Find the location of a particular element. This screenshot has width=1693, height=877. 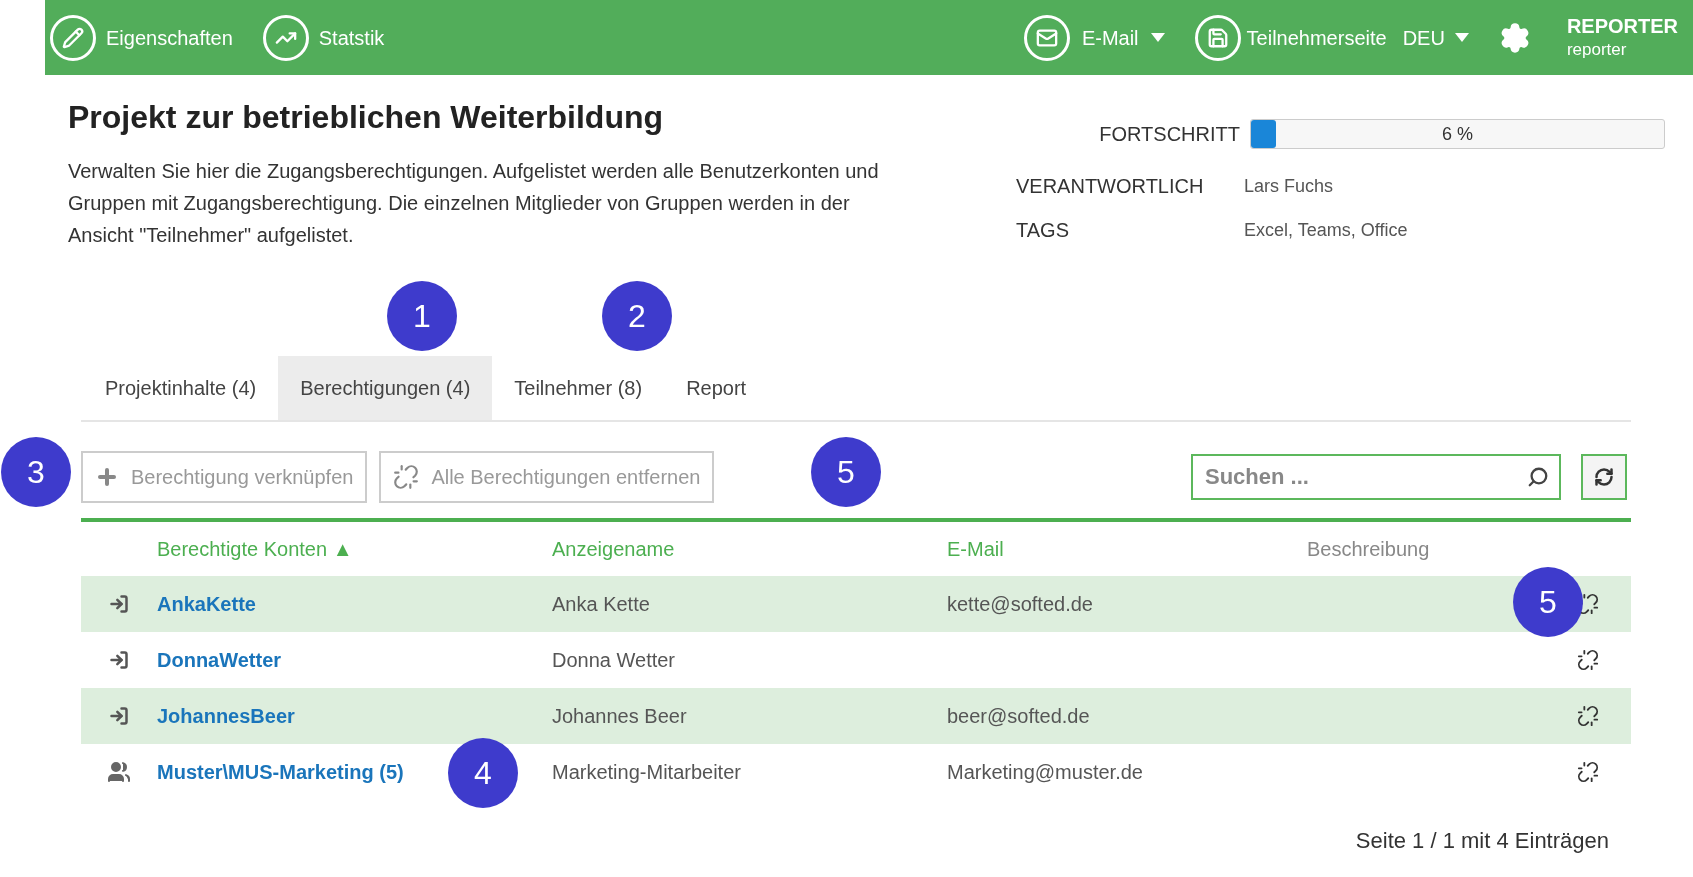

owner-label: VERANTWORTLICH is located at coordinates (1110, 186).